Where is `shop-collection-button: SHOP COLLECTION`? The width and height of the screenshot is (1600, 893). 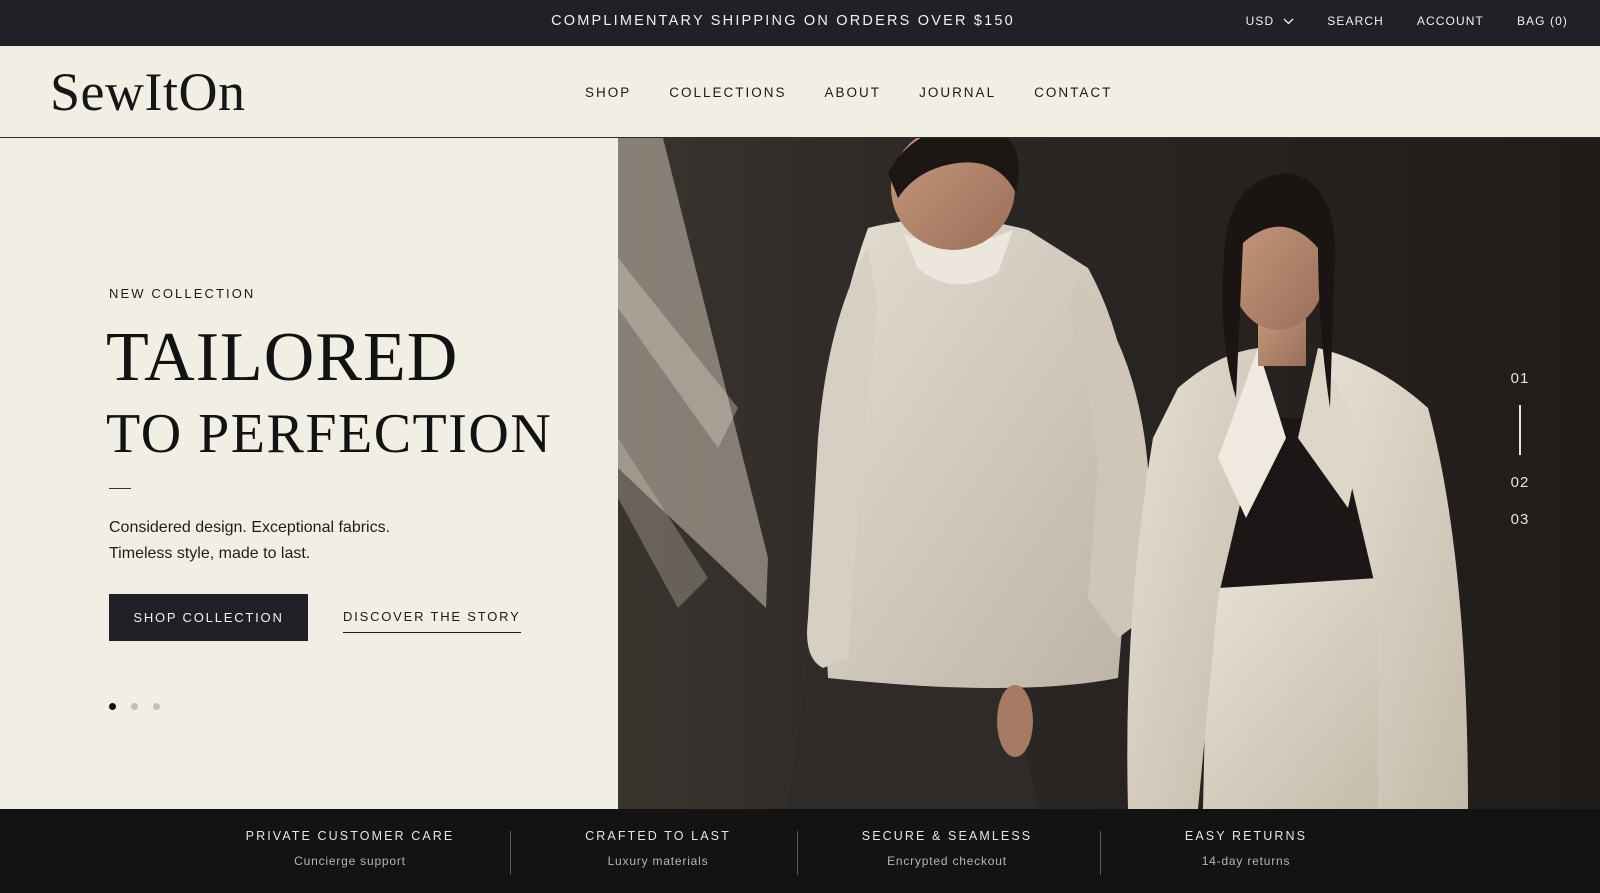 shop-collection-button: SHOP COLLECTION is located at coordinates (208, 617).